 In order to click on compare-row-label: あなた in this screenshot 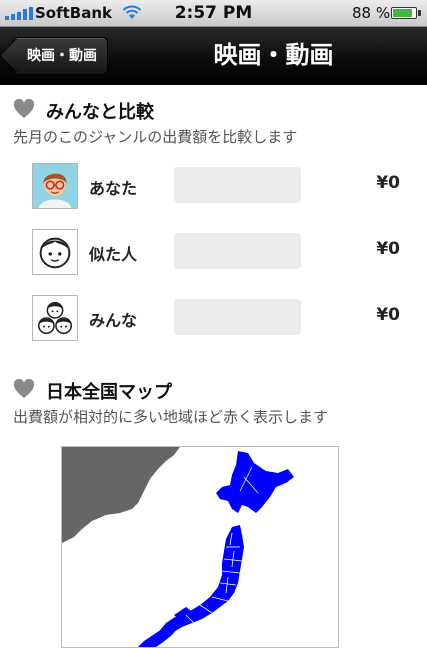, I will do `click(113, 188)`.